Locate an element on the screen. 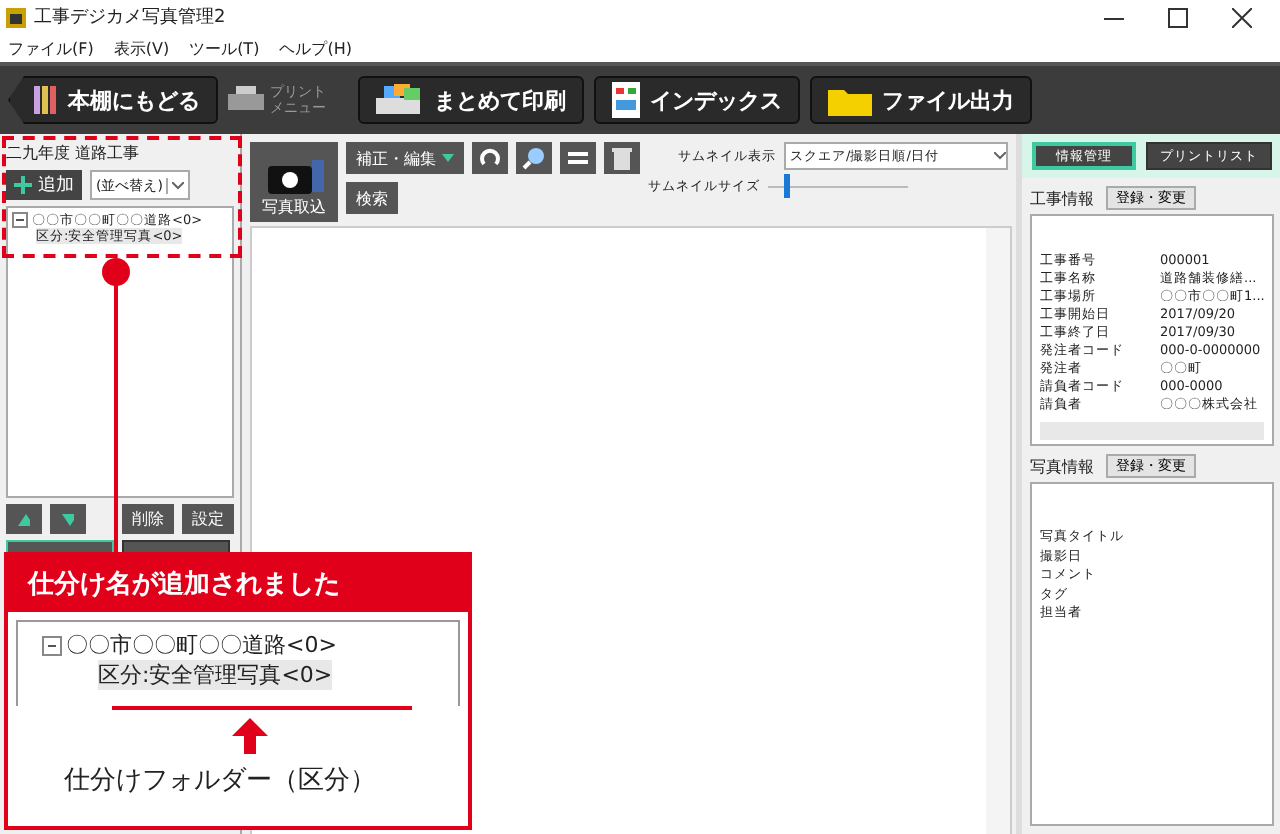 This screenshot has width=1280, height=834. project-title: 二九年度 道路工事 is located at coordinates (74, 153).